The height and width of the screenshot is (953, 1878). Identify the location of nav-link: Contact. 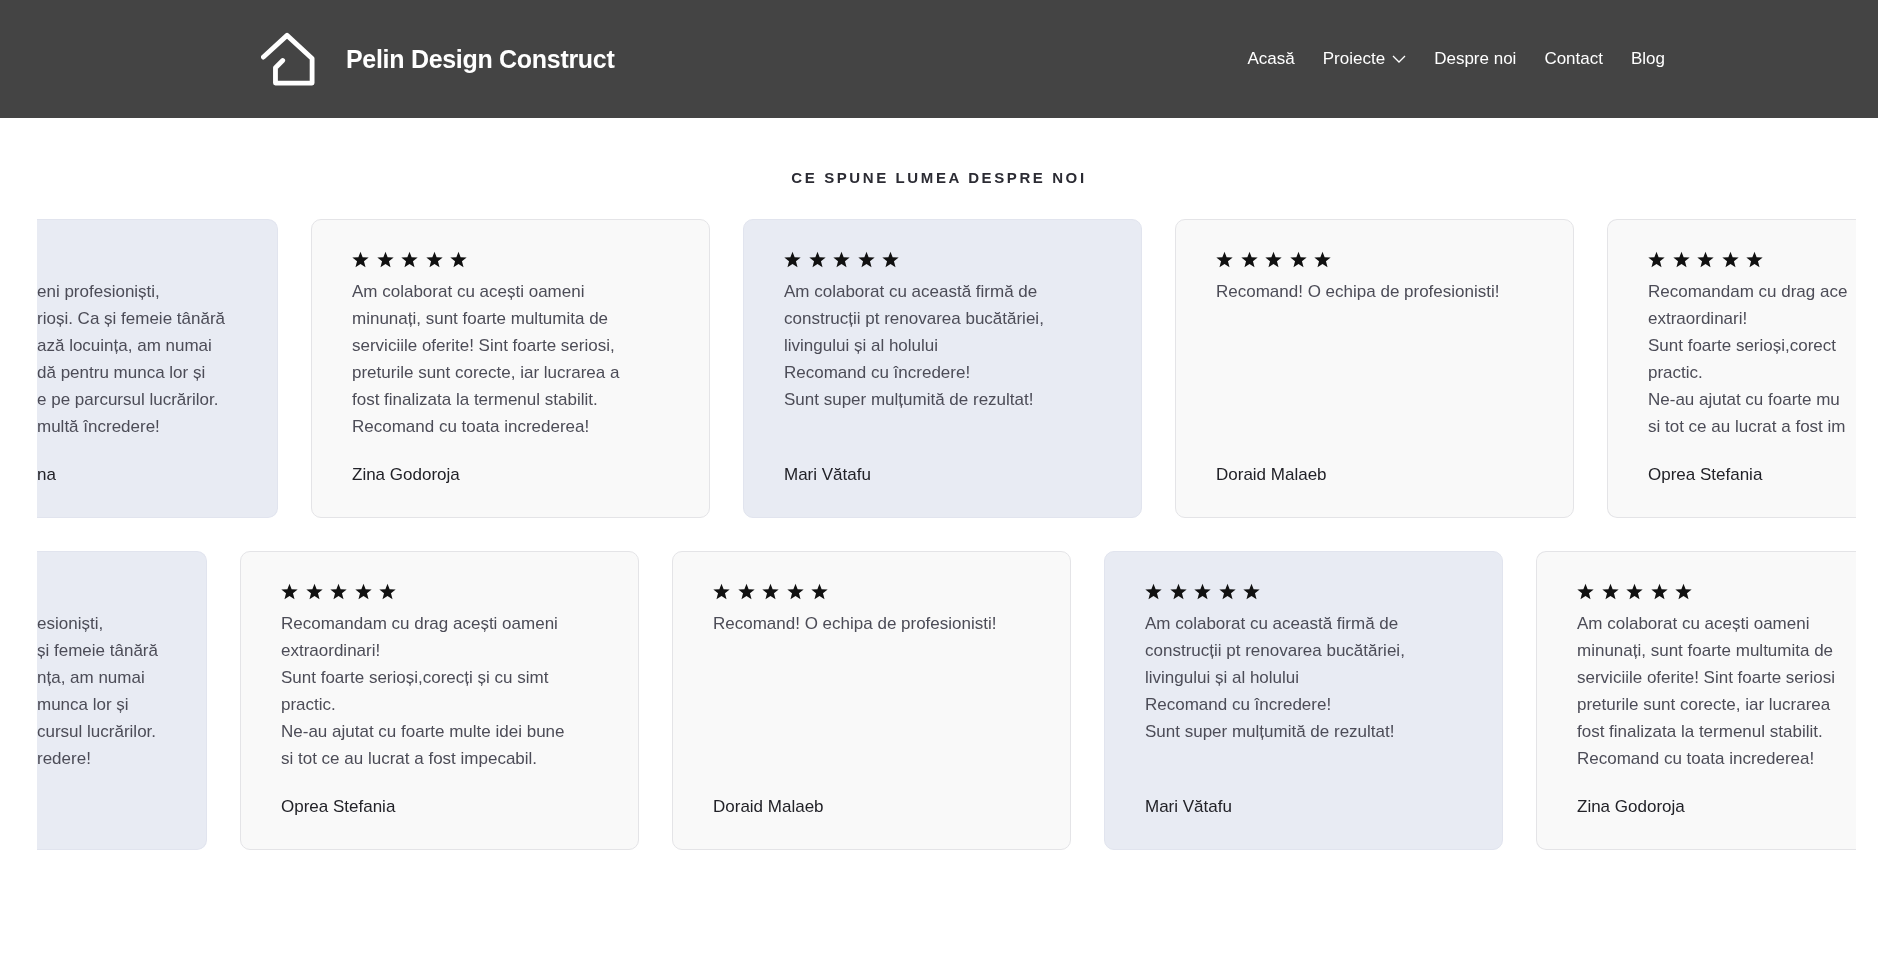
(1573, 59).